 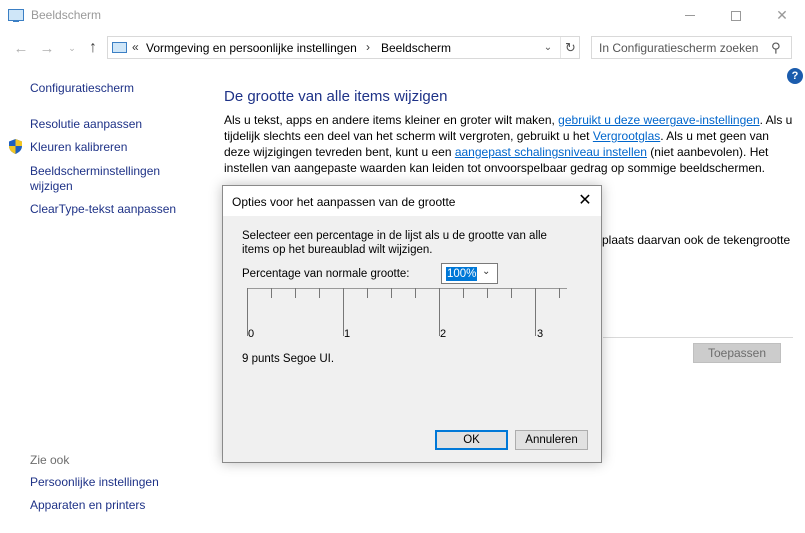 What do you see at coordinates (551, 440) in the screenshot?
I see `cancel-button: Annuleren` at bounding box center [551, 440].